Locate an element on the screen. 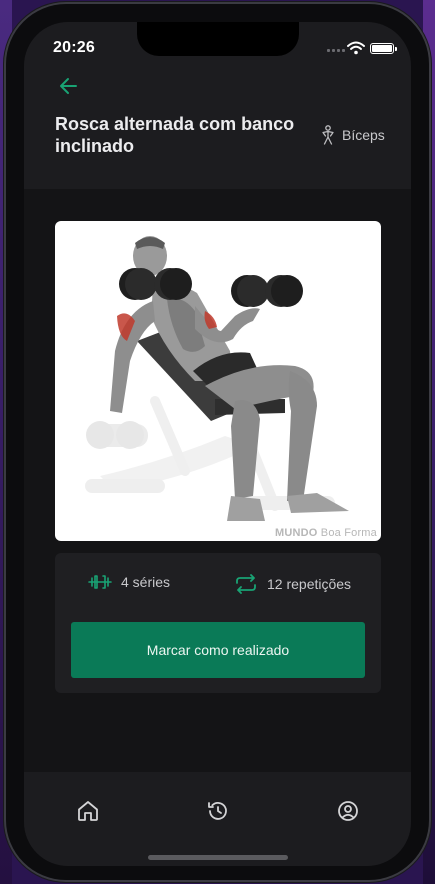 This screenshot has height=884, width=435. body-figure-icon is located at coordinates (328, 135).